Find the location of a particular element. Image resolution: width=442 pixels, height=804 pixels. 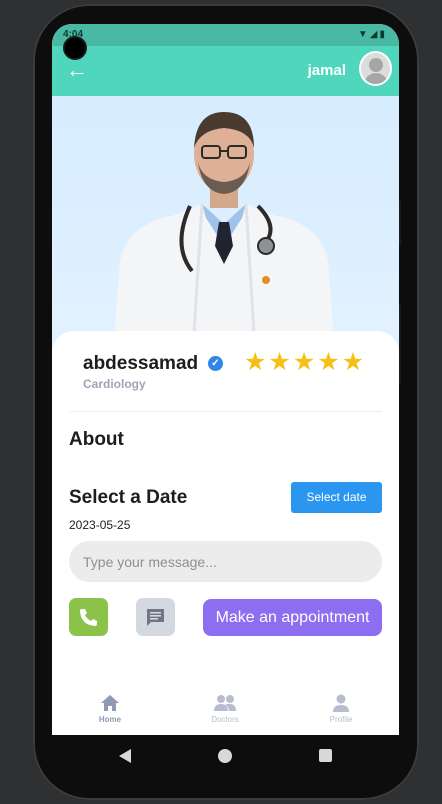

stethoscope-chestpiece is located at coordinates (266, 246).